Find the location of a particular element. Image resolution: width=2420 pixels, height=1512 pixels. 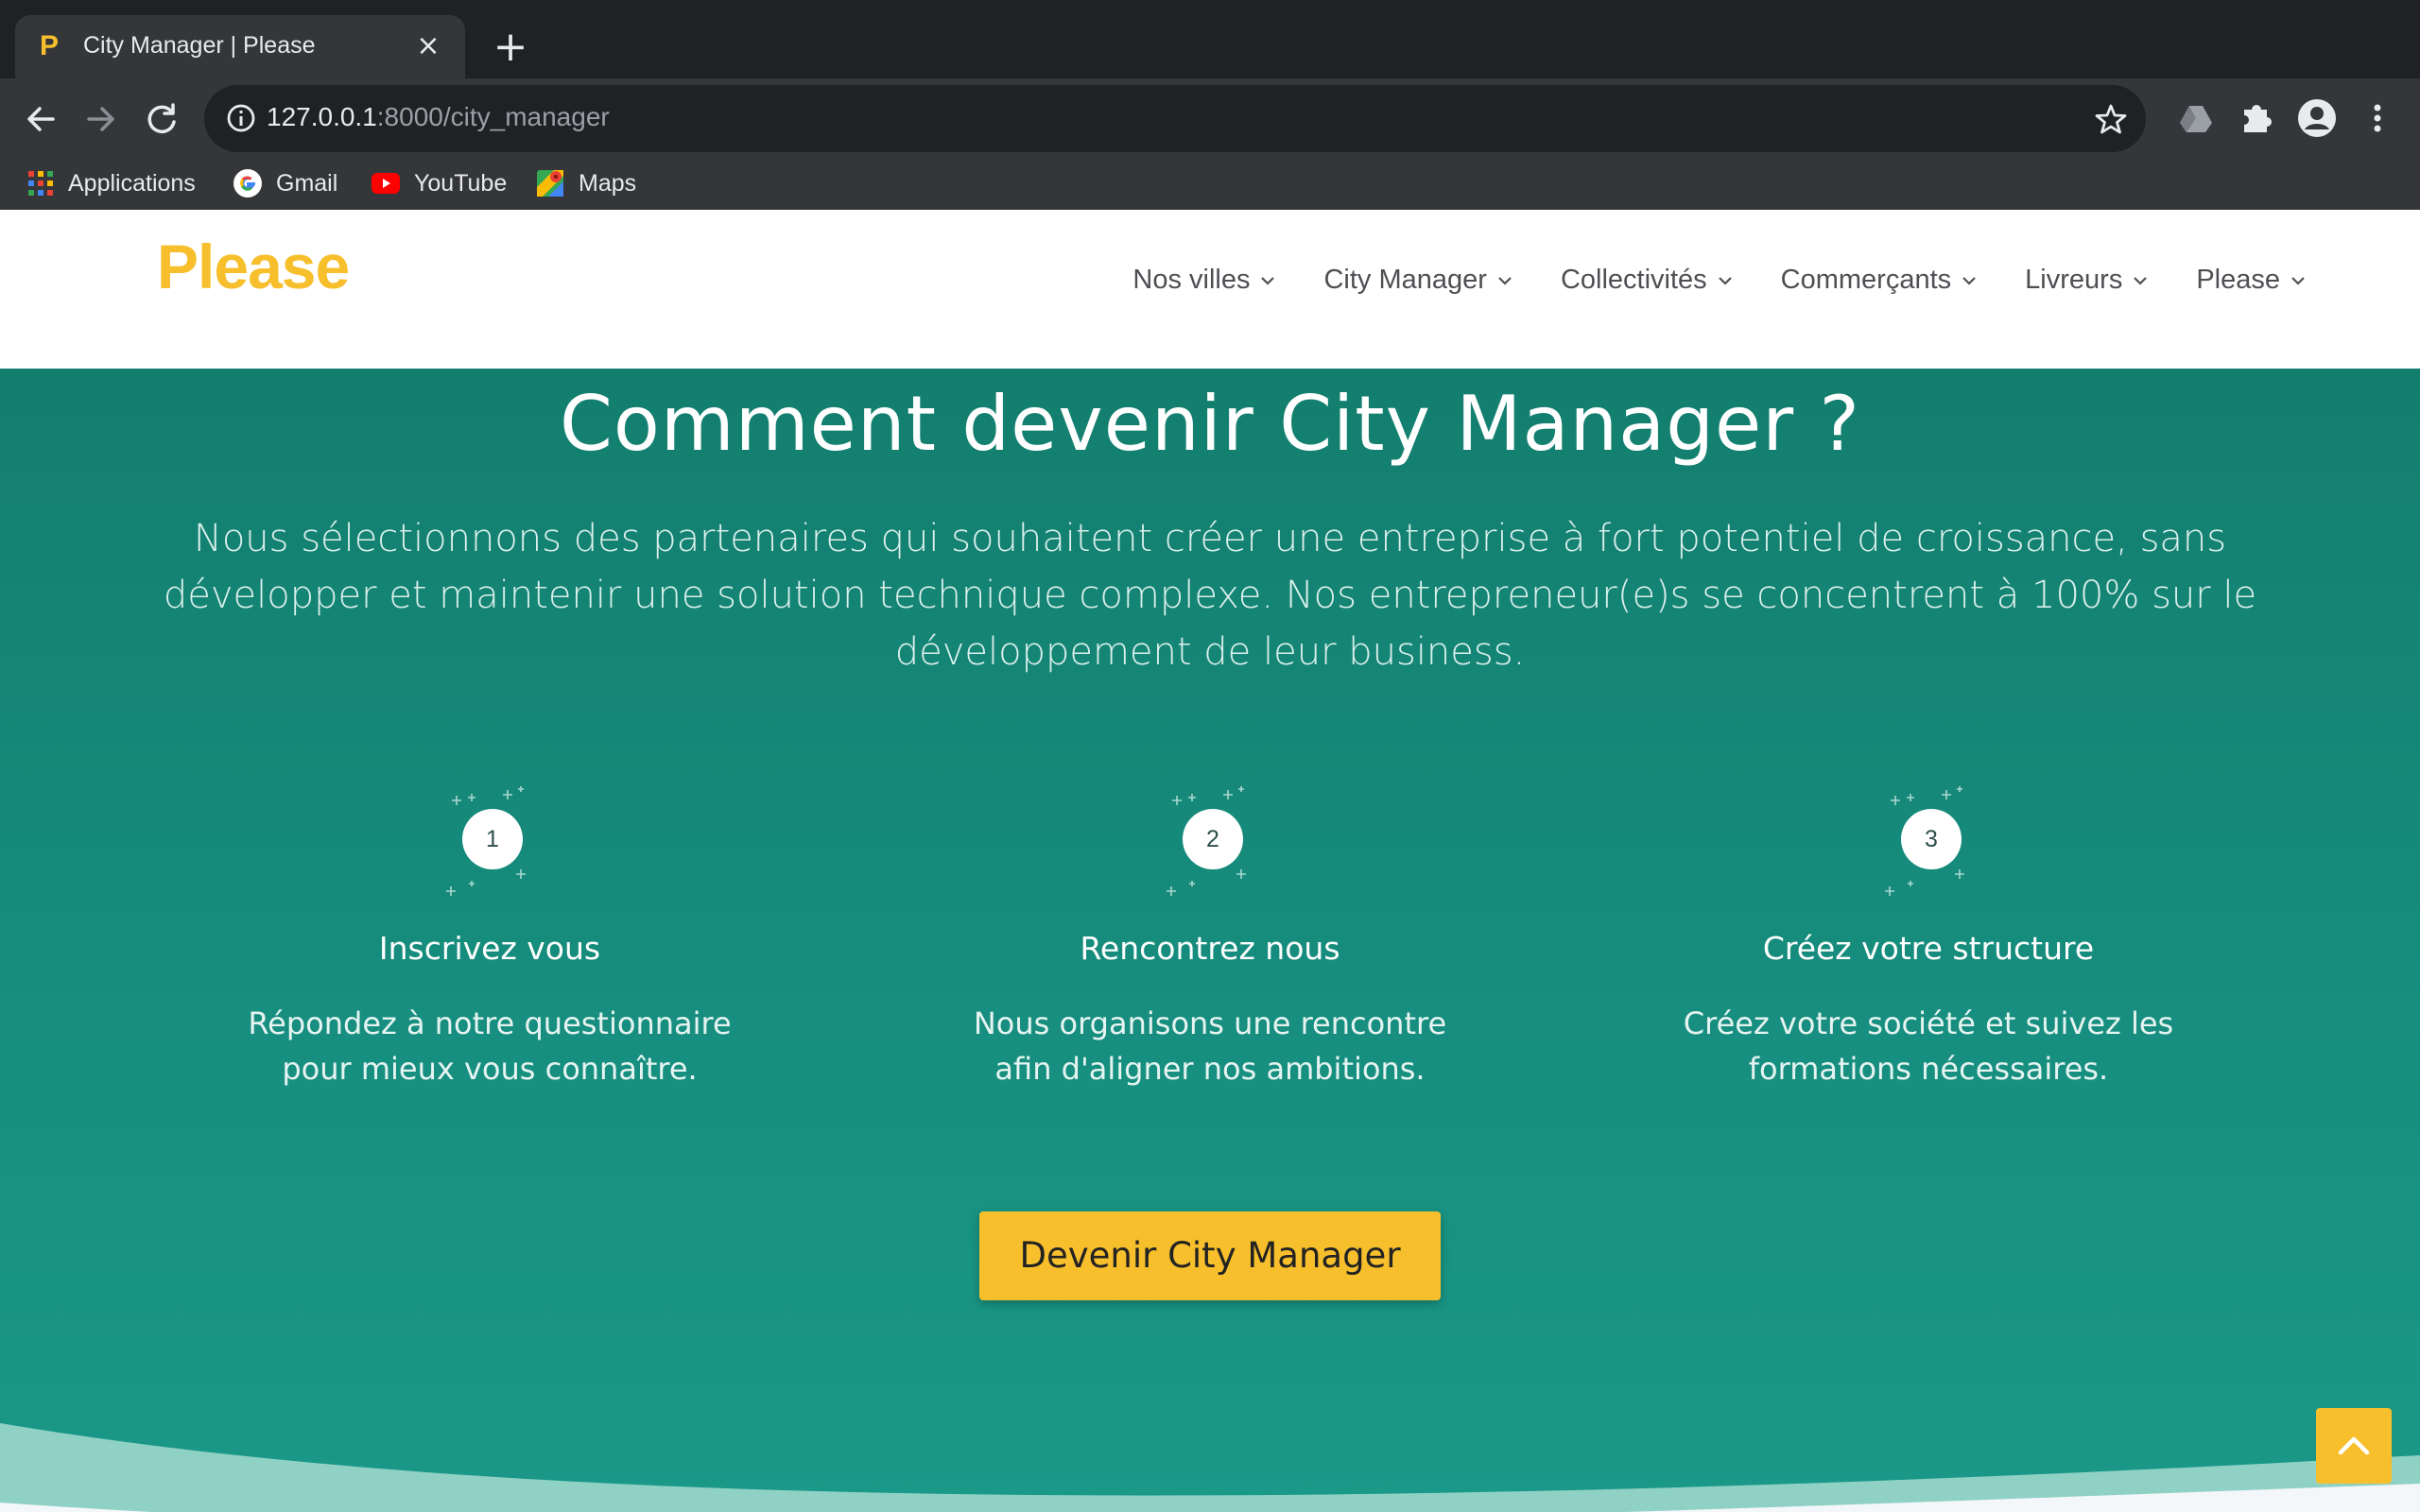

nav-item-city-manager: City Manager is located at coordinates (1417, 280).